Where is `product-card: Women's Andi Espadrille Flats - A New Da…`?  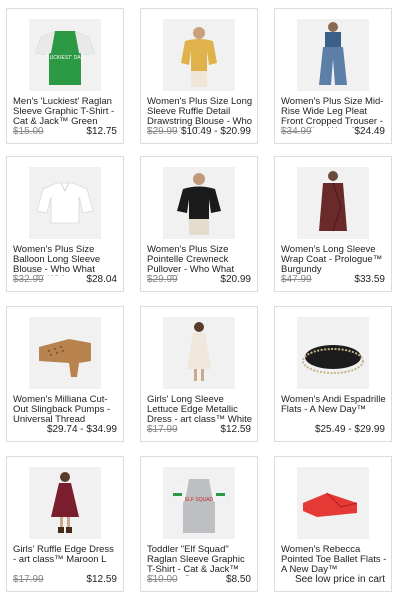
product-card: Women's Andi Espadrille Flats - A New Da… is located at coordinates (333, 374).